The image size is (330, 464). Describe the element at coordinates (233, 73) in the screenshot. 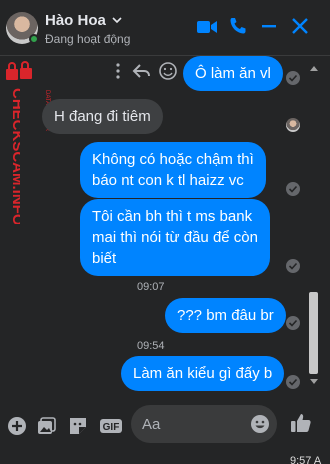

I see `message-outgoing: Ô làm ăn vl` at that location.